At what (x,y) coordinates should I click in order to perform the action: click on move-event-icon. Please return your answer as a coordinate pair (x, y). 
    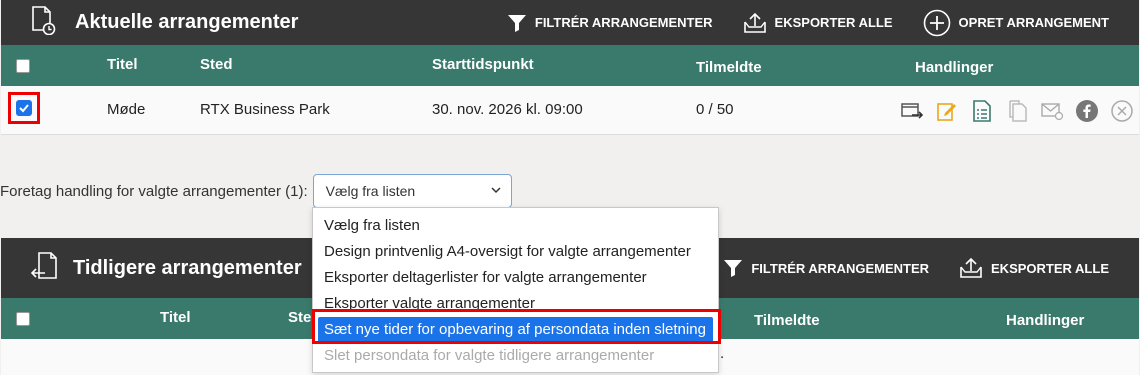
    Looking at the image, I should click on (912, 111).